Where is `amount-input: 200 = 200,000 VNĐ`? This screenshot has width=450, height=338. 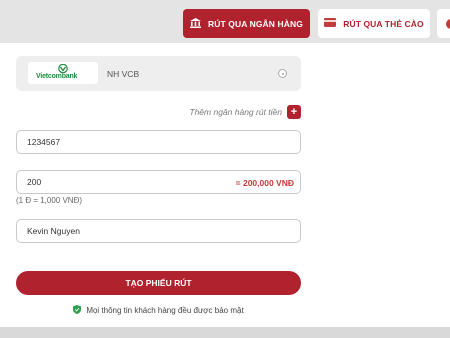
amount-input: 200 = 200,000 VNĐ is located at coordinates (158, 182).